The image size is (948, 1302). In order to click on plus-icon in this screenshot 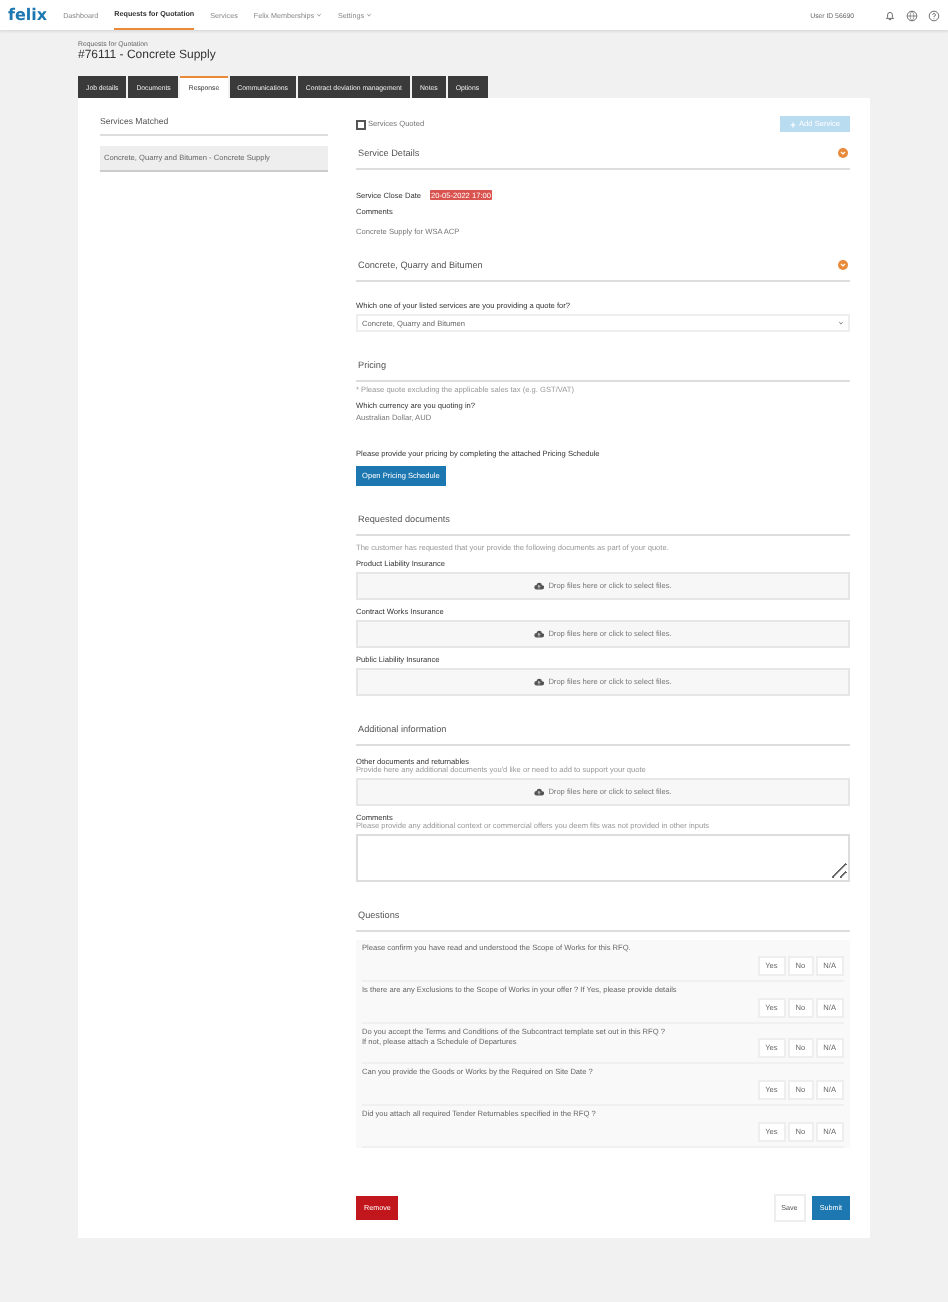, I will do `click(793, 124)`.